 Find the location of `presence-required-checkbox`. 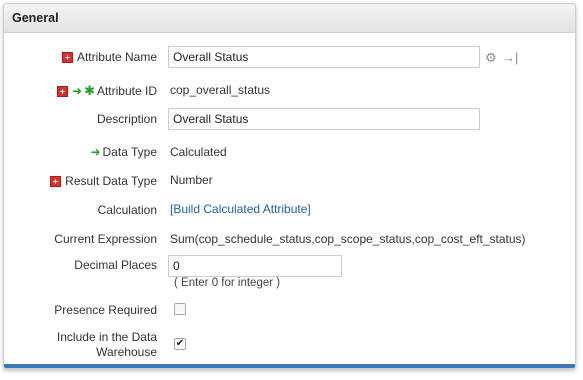

presence-required-checkbox is located at coordinates (180, 309).